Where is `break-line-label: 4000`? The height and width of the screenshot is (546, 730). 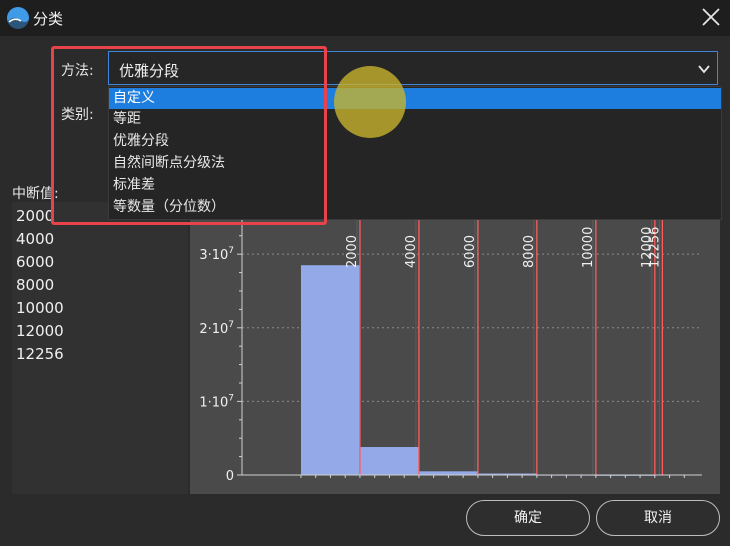 break-line-label: 4000 is located at coordinates (411, 251).